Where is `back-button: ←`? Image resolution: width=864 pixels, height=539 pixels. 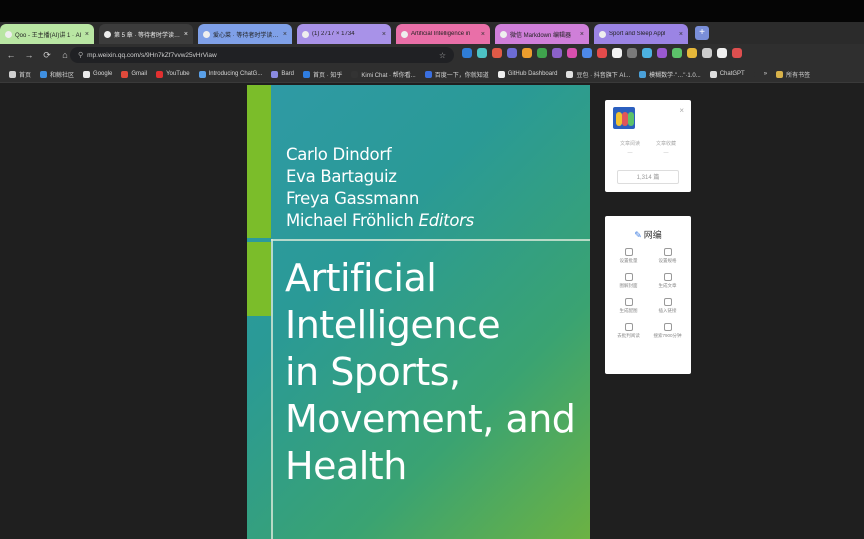 back-button: ← is located at coordinates (11, 55).